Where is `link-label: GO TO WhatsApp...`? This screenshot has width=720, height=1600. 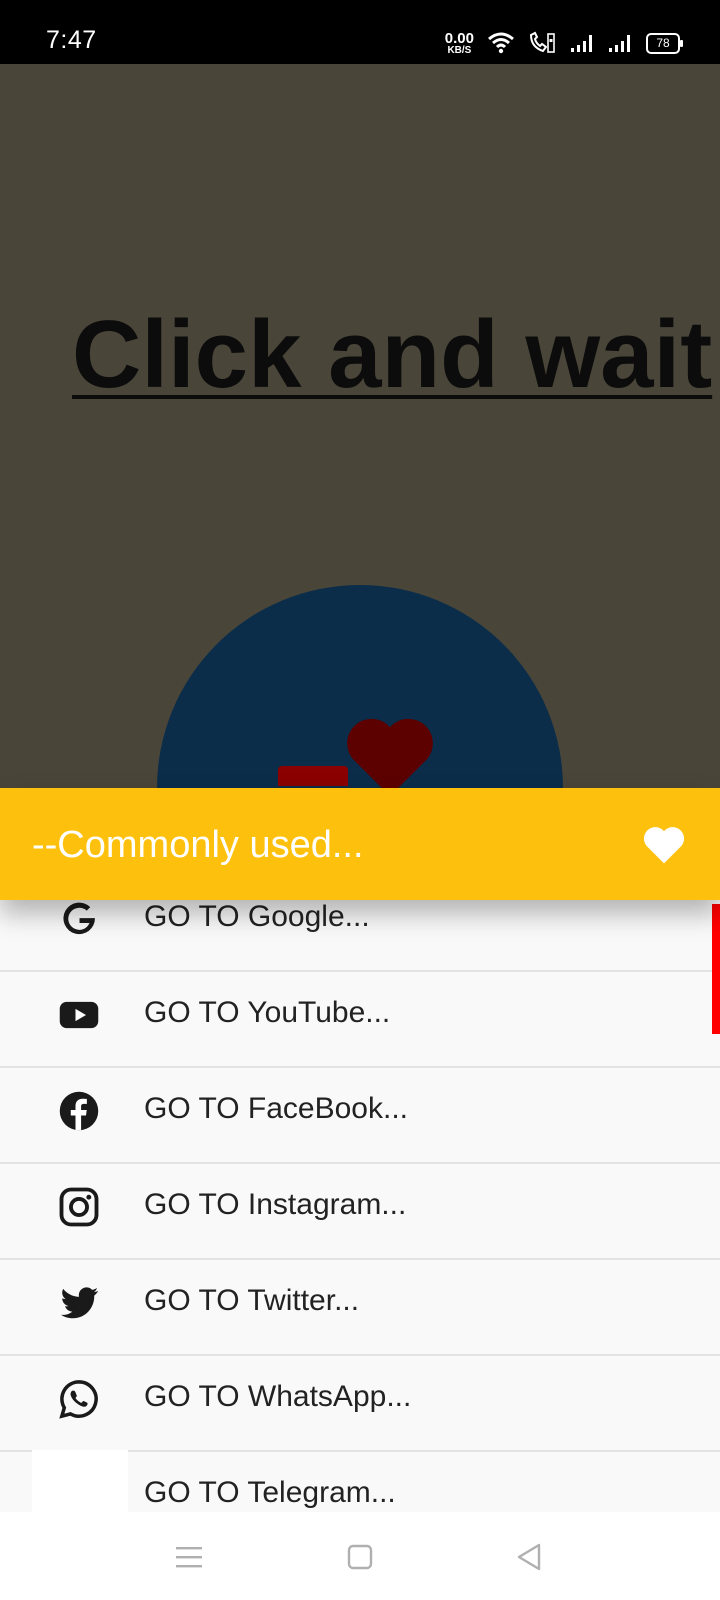 link-label: GO TO WhatsApp... is located at coordinates (278, 1396).